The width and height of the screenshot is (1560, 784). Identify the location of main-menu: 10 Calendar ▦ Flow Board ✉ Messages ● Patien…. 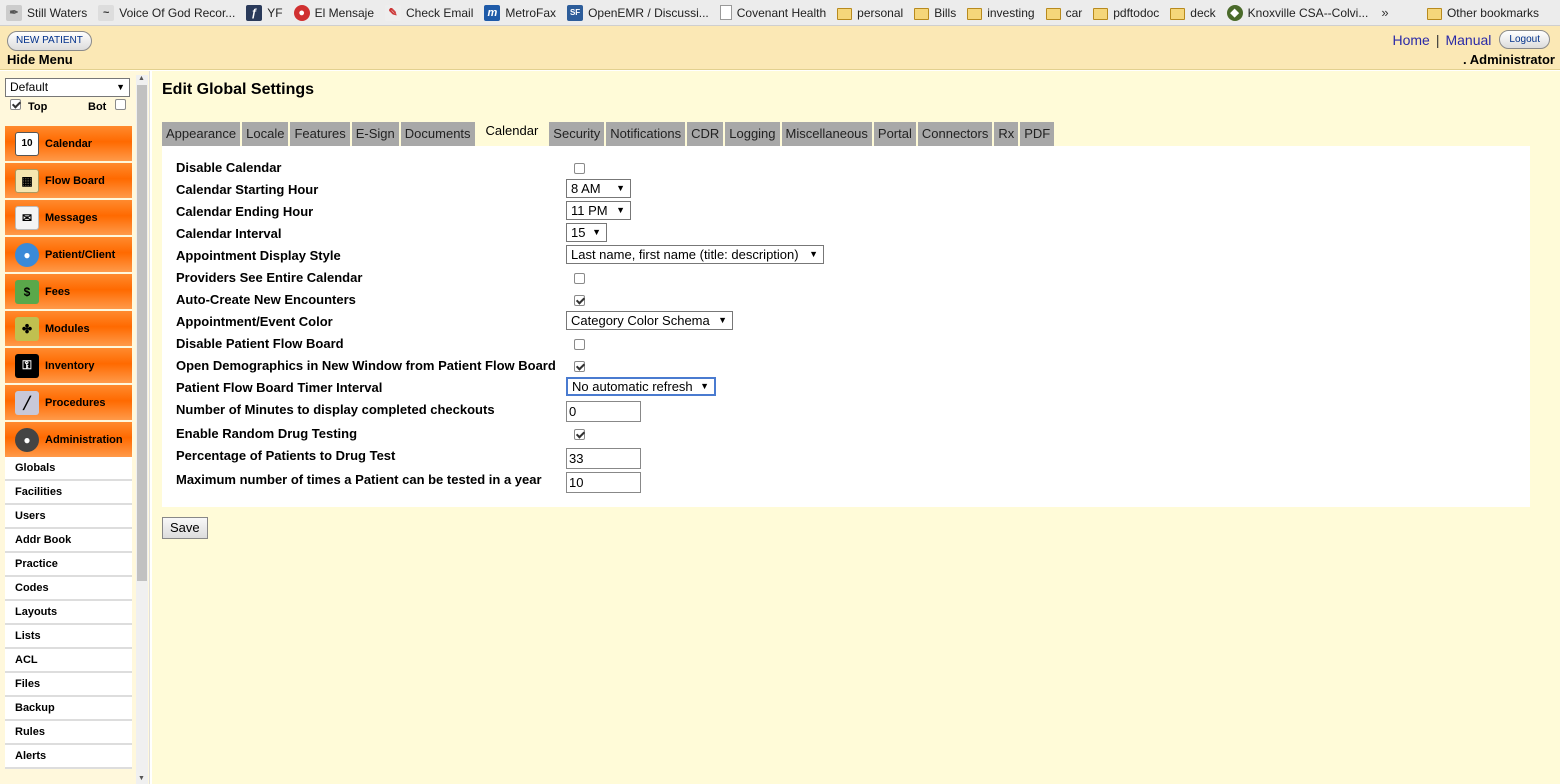
(68, 447).